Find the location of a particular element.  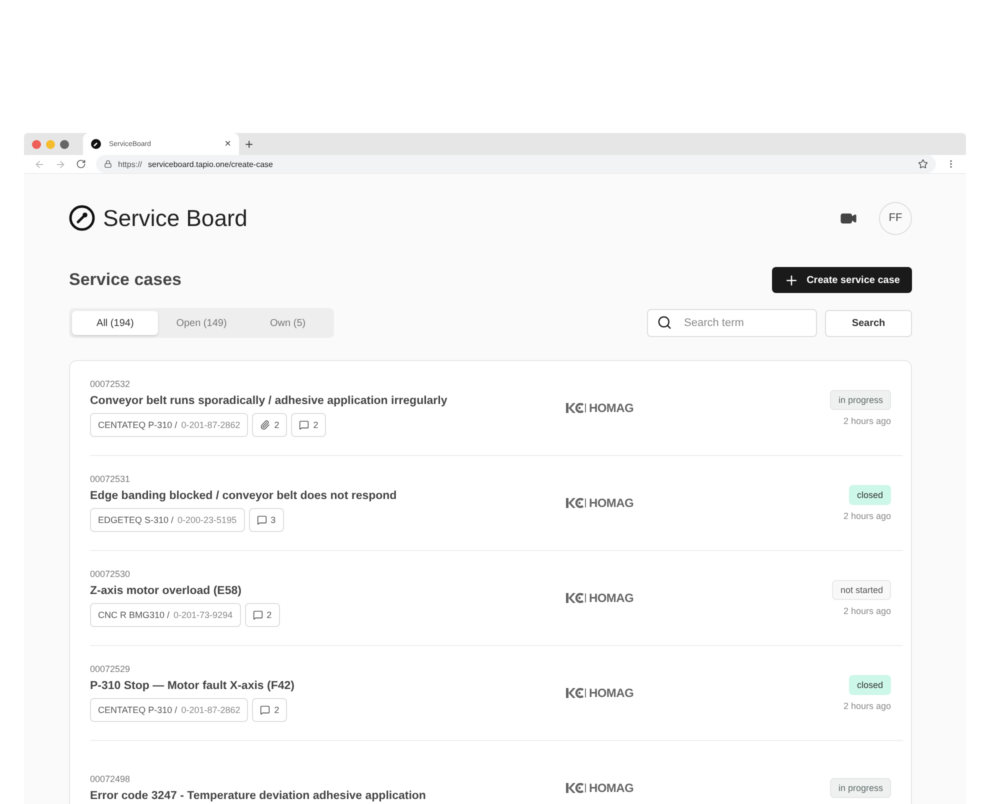

paperclip-icon is located at coordinates (265, 425).